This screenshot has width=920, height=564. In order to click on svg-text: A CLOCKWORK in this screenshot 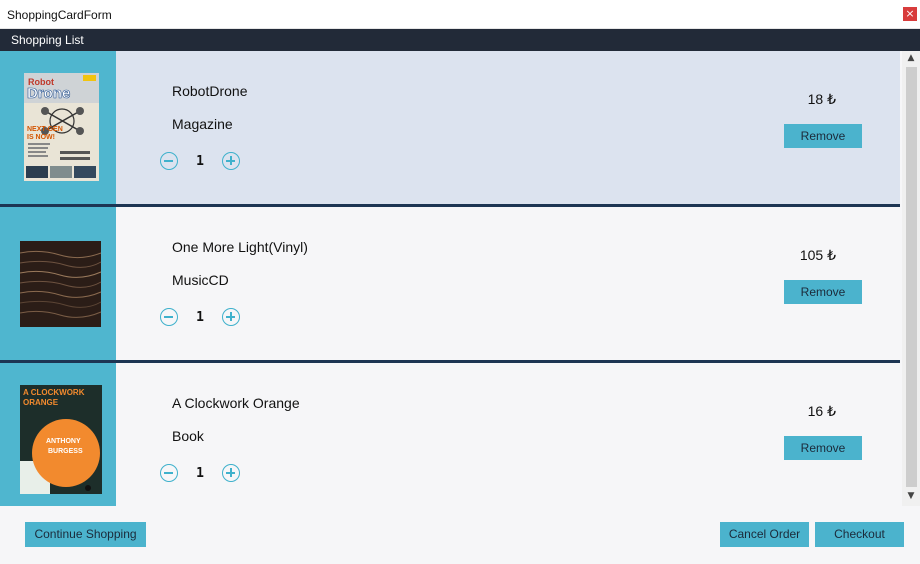, I will do `click(54, 392)`.